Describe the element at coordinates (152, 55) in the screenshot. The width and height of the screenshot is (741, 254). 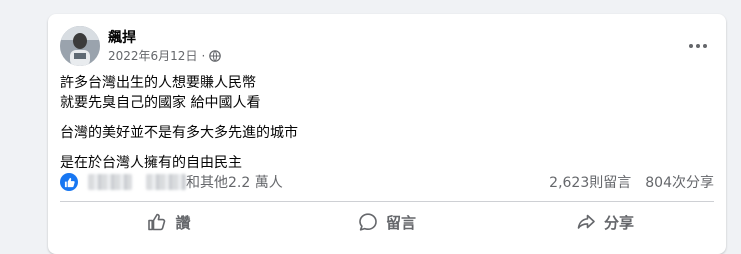
I see `post-date: 2022年6月12日` at that location.